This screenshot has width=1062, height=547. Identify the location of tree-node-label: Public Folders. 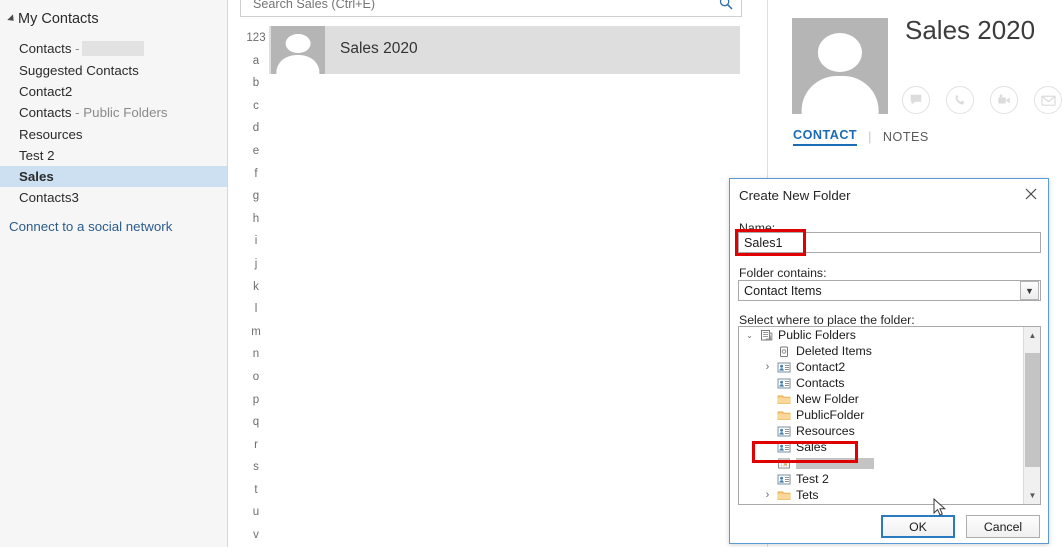
(817, 335).